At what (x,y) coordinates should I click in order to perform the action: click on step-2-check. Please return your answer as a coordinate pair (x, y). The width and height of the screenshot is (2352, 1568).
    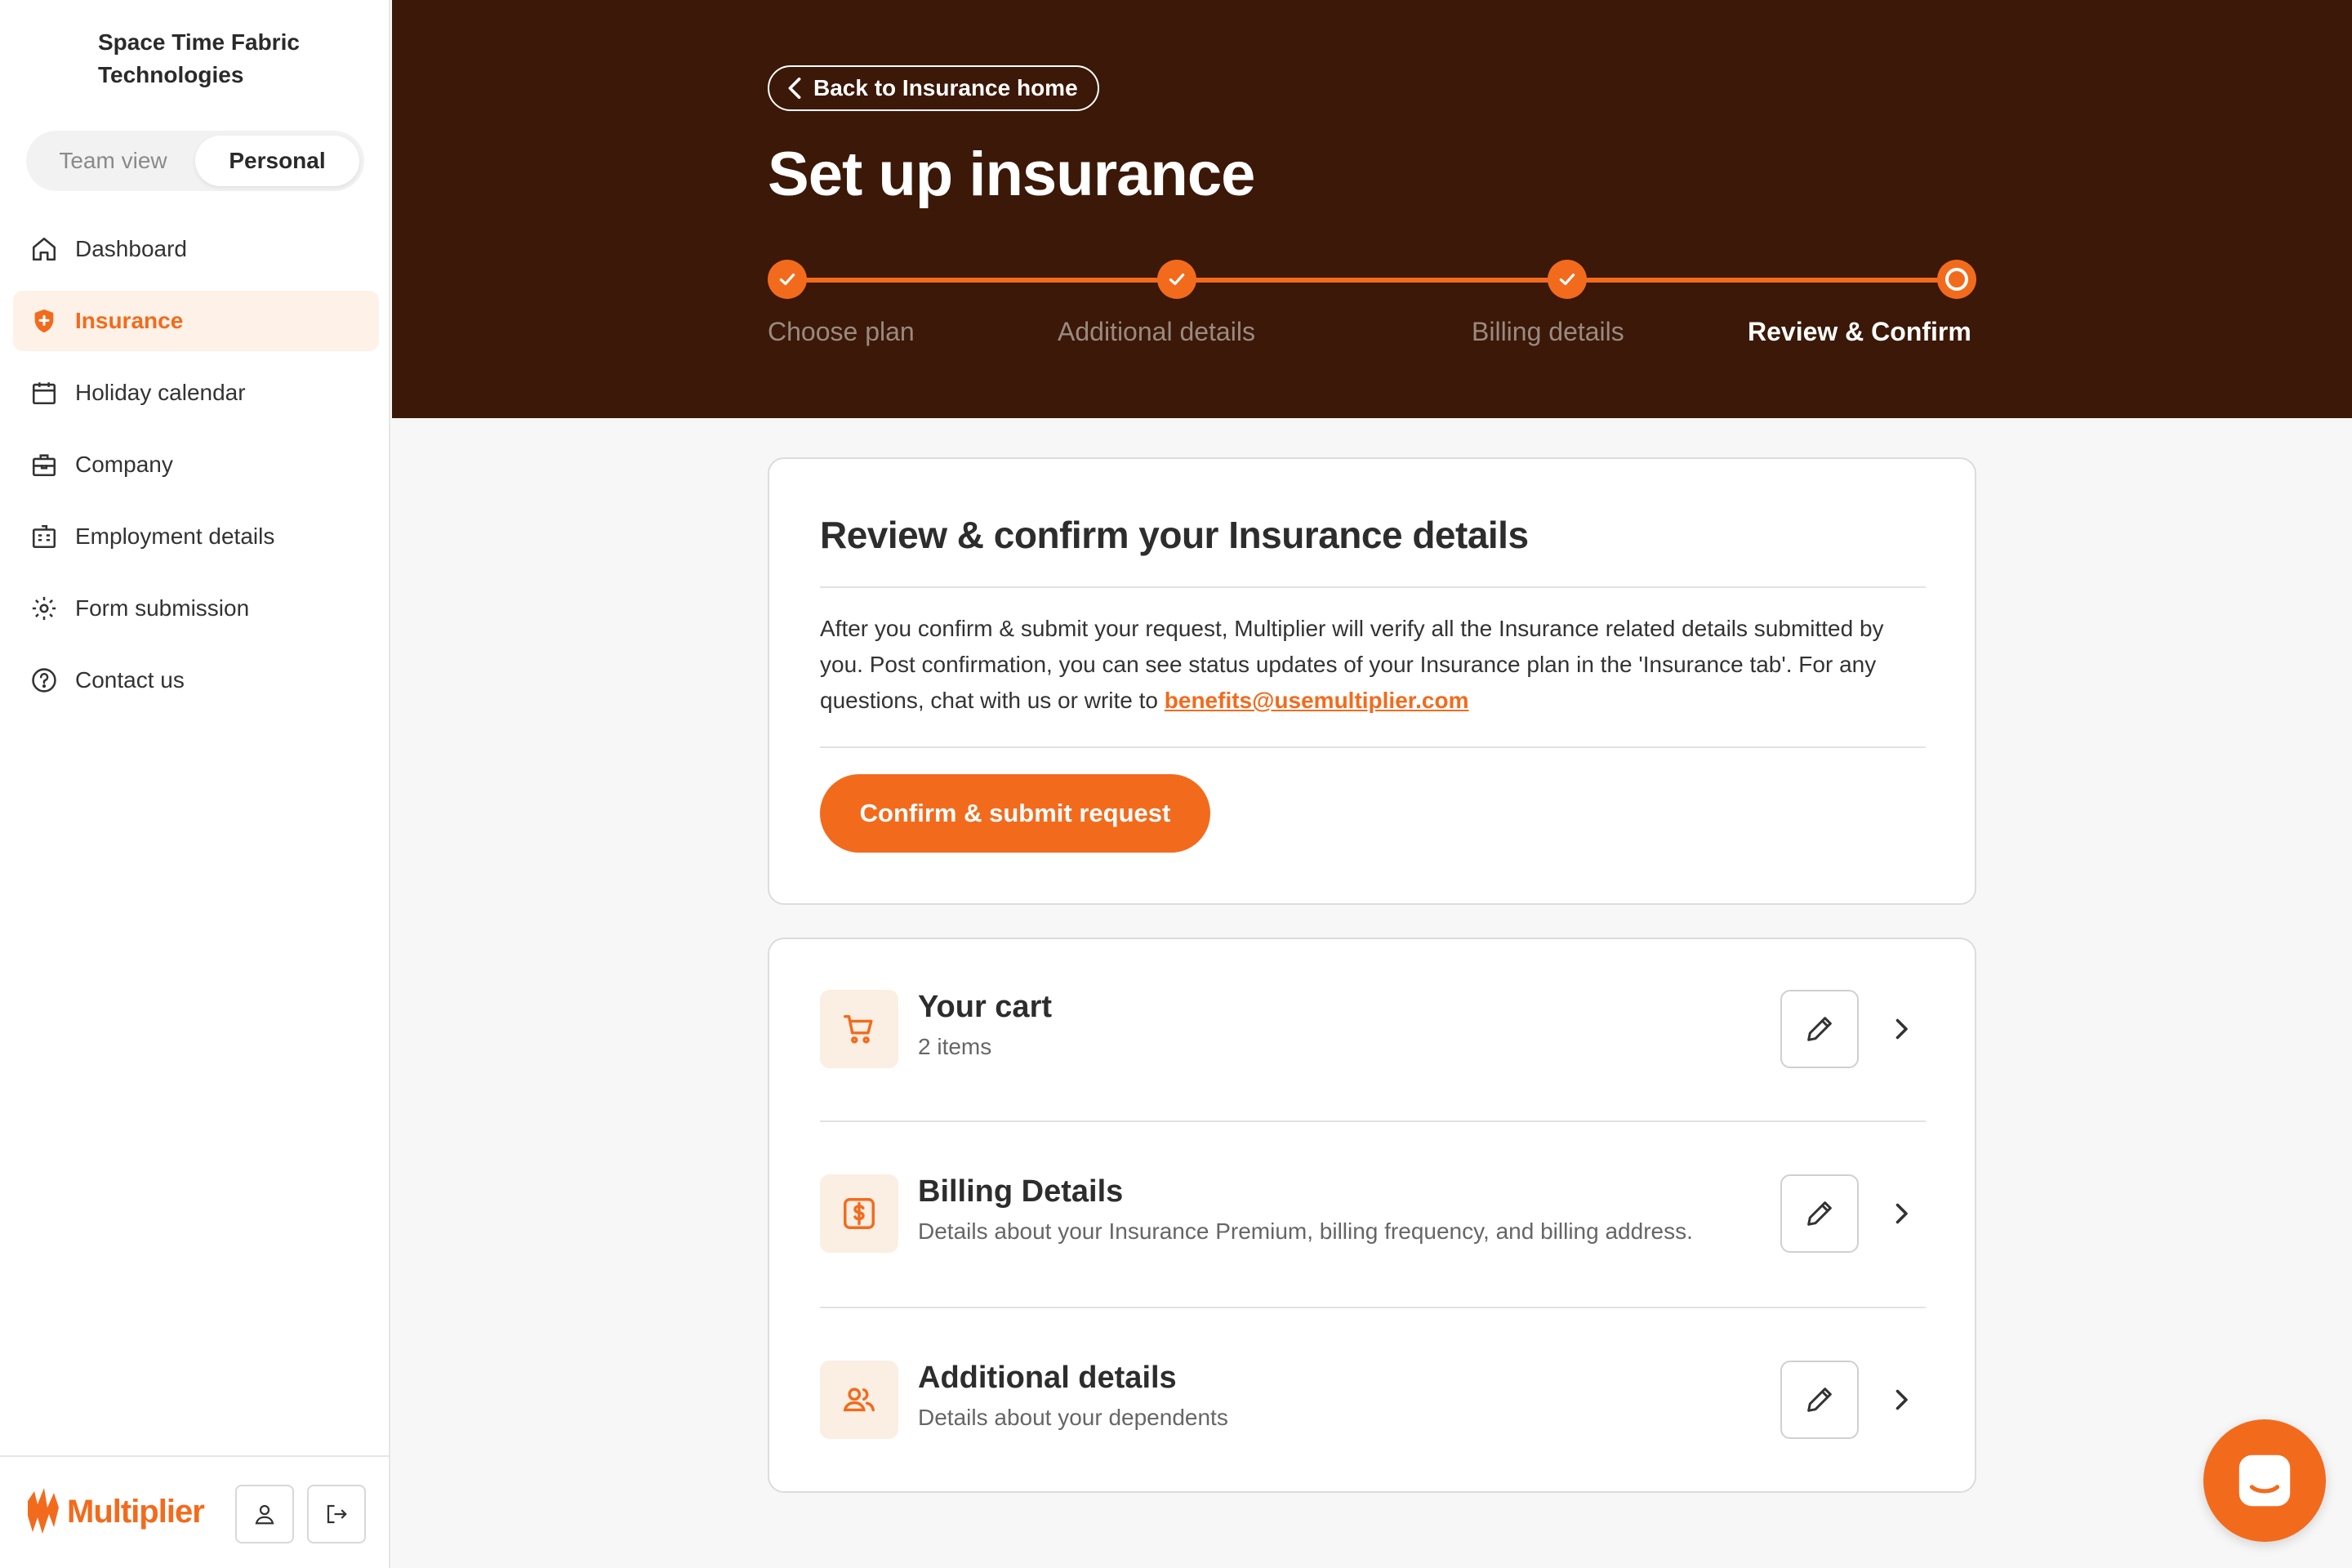
    Looking at the image, I should click on (1176, 279).